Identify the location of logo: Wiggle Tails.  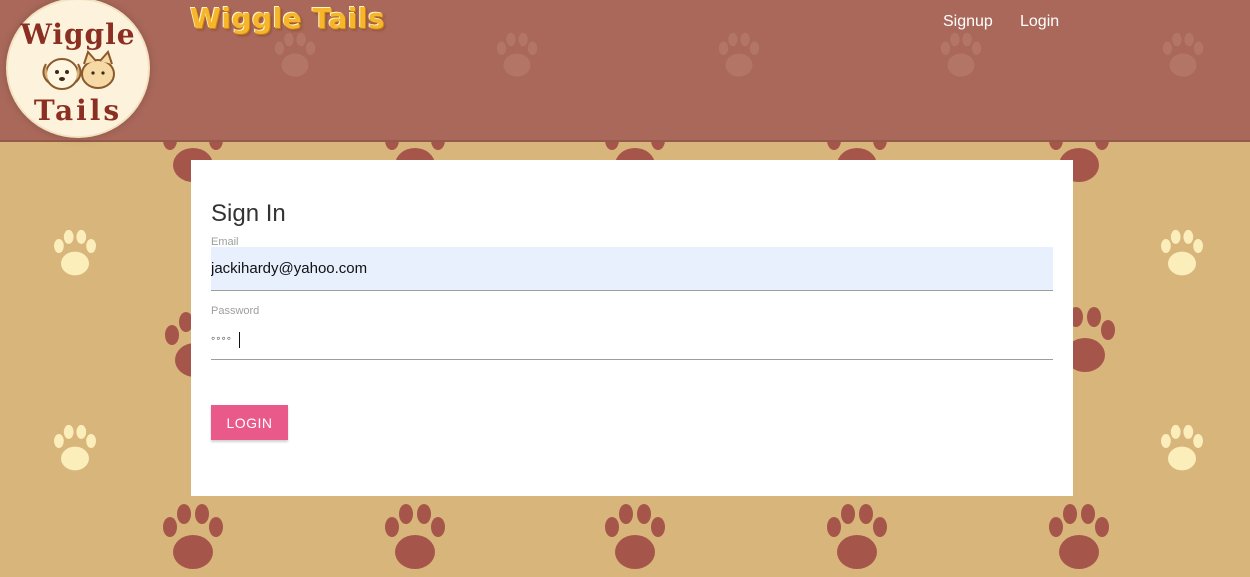
(78, 68).